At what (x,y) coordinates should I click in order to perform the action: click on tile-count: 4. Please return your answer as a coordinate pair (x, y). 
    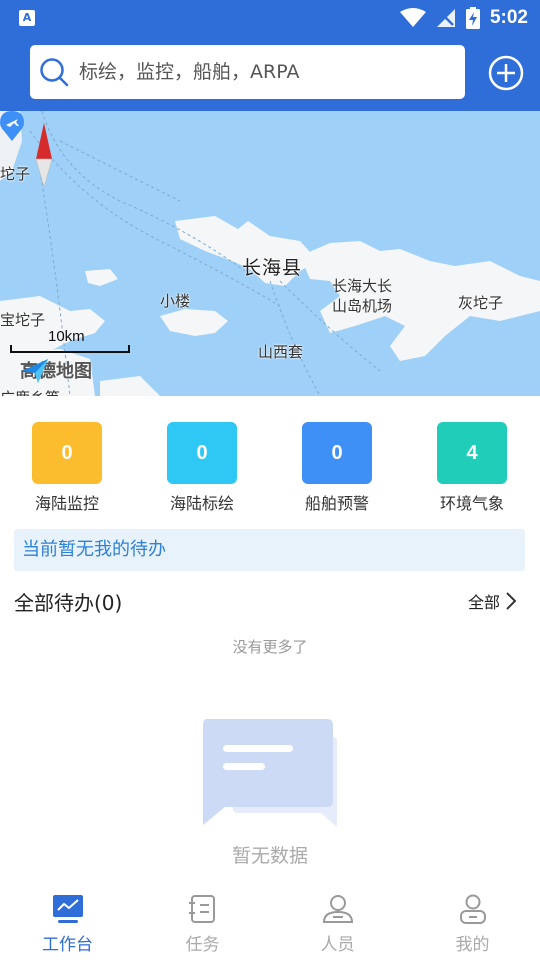
    Looking at the image, I should click on (472, 453).